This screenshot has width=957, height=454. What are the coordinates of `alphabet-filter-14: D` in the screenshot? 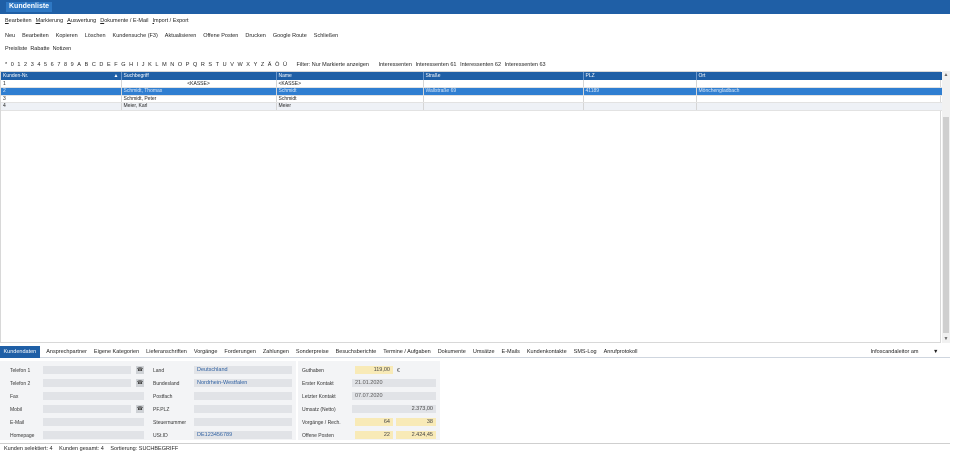 It's located at (101, 65).